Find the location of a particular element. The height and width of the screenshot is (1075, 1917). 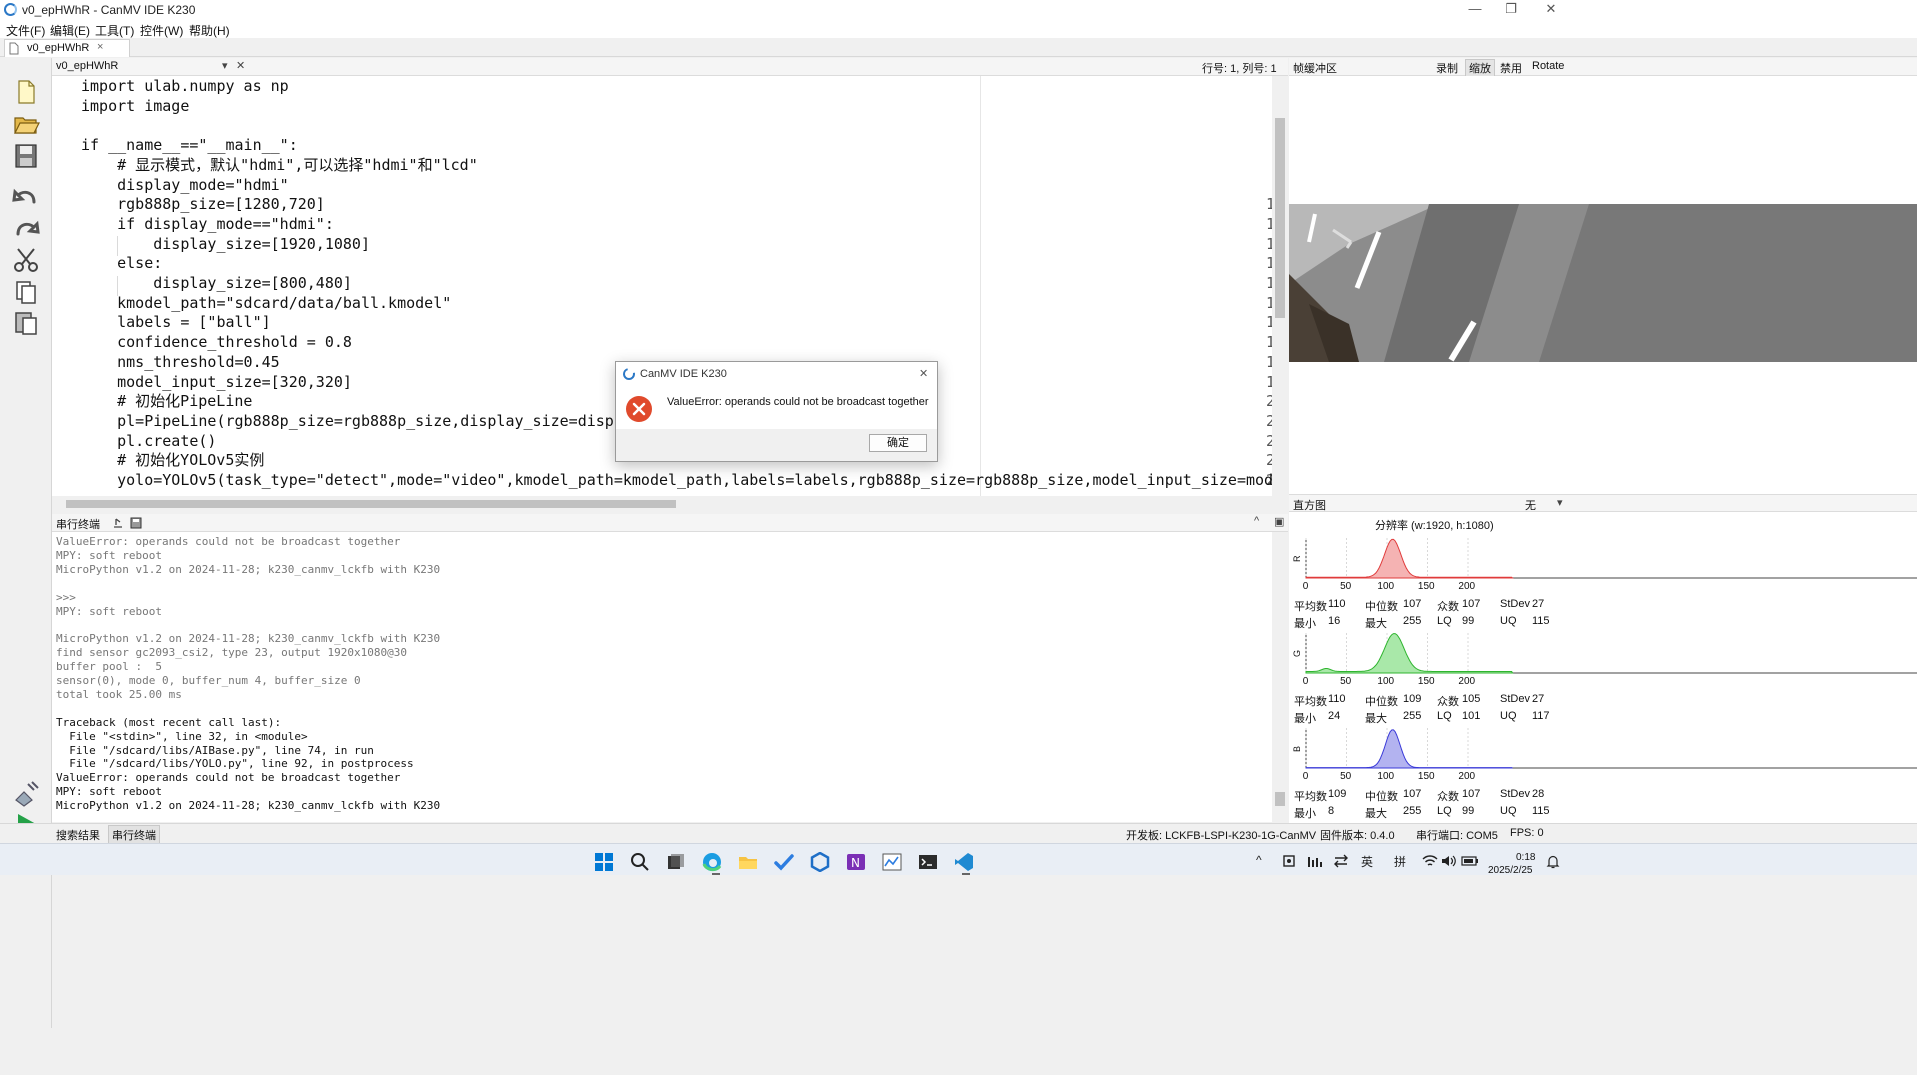

wifi-icon is located at coordinates (1430, 861).